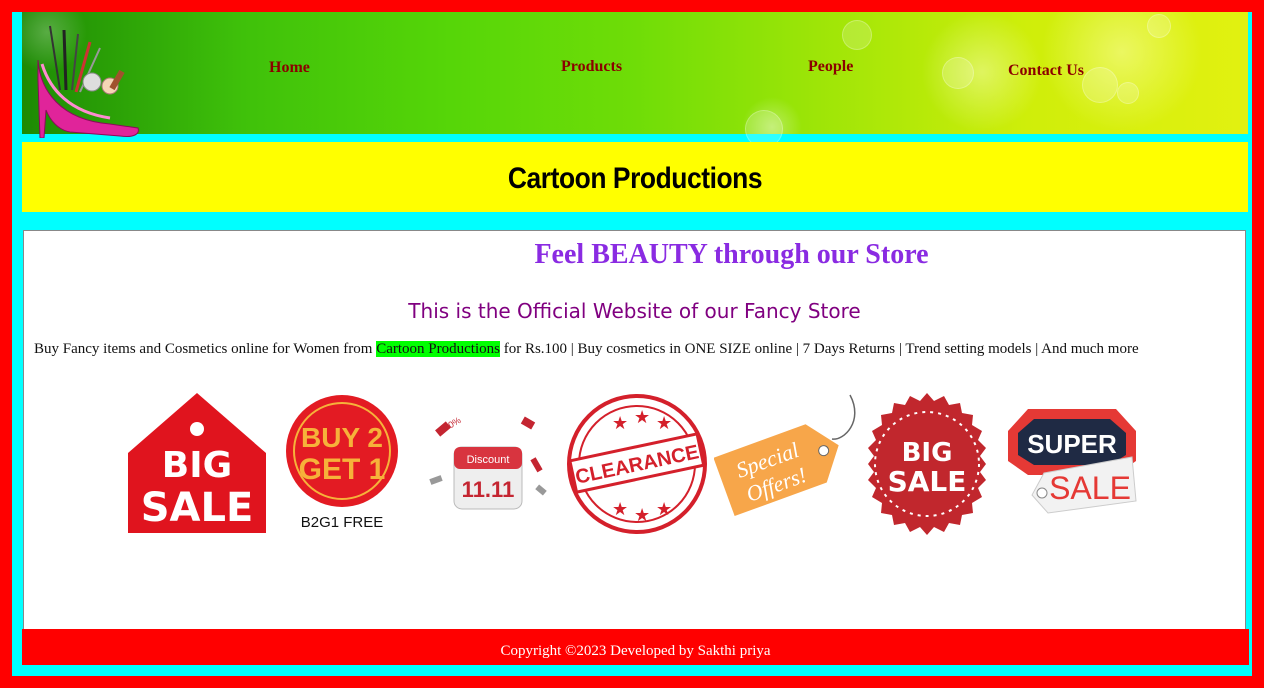 The width and height of the screenshot is (1264, 688). What do you see at coordinates (1046, 71) in the screenshot?
I see `nav-contact-link: Contact Us` at bounding box center [1046, 71].